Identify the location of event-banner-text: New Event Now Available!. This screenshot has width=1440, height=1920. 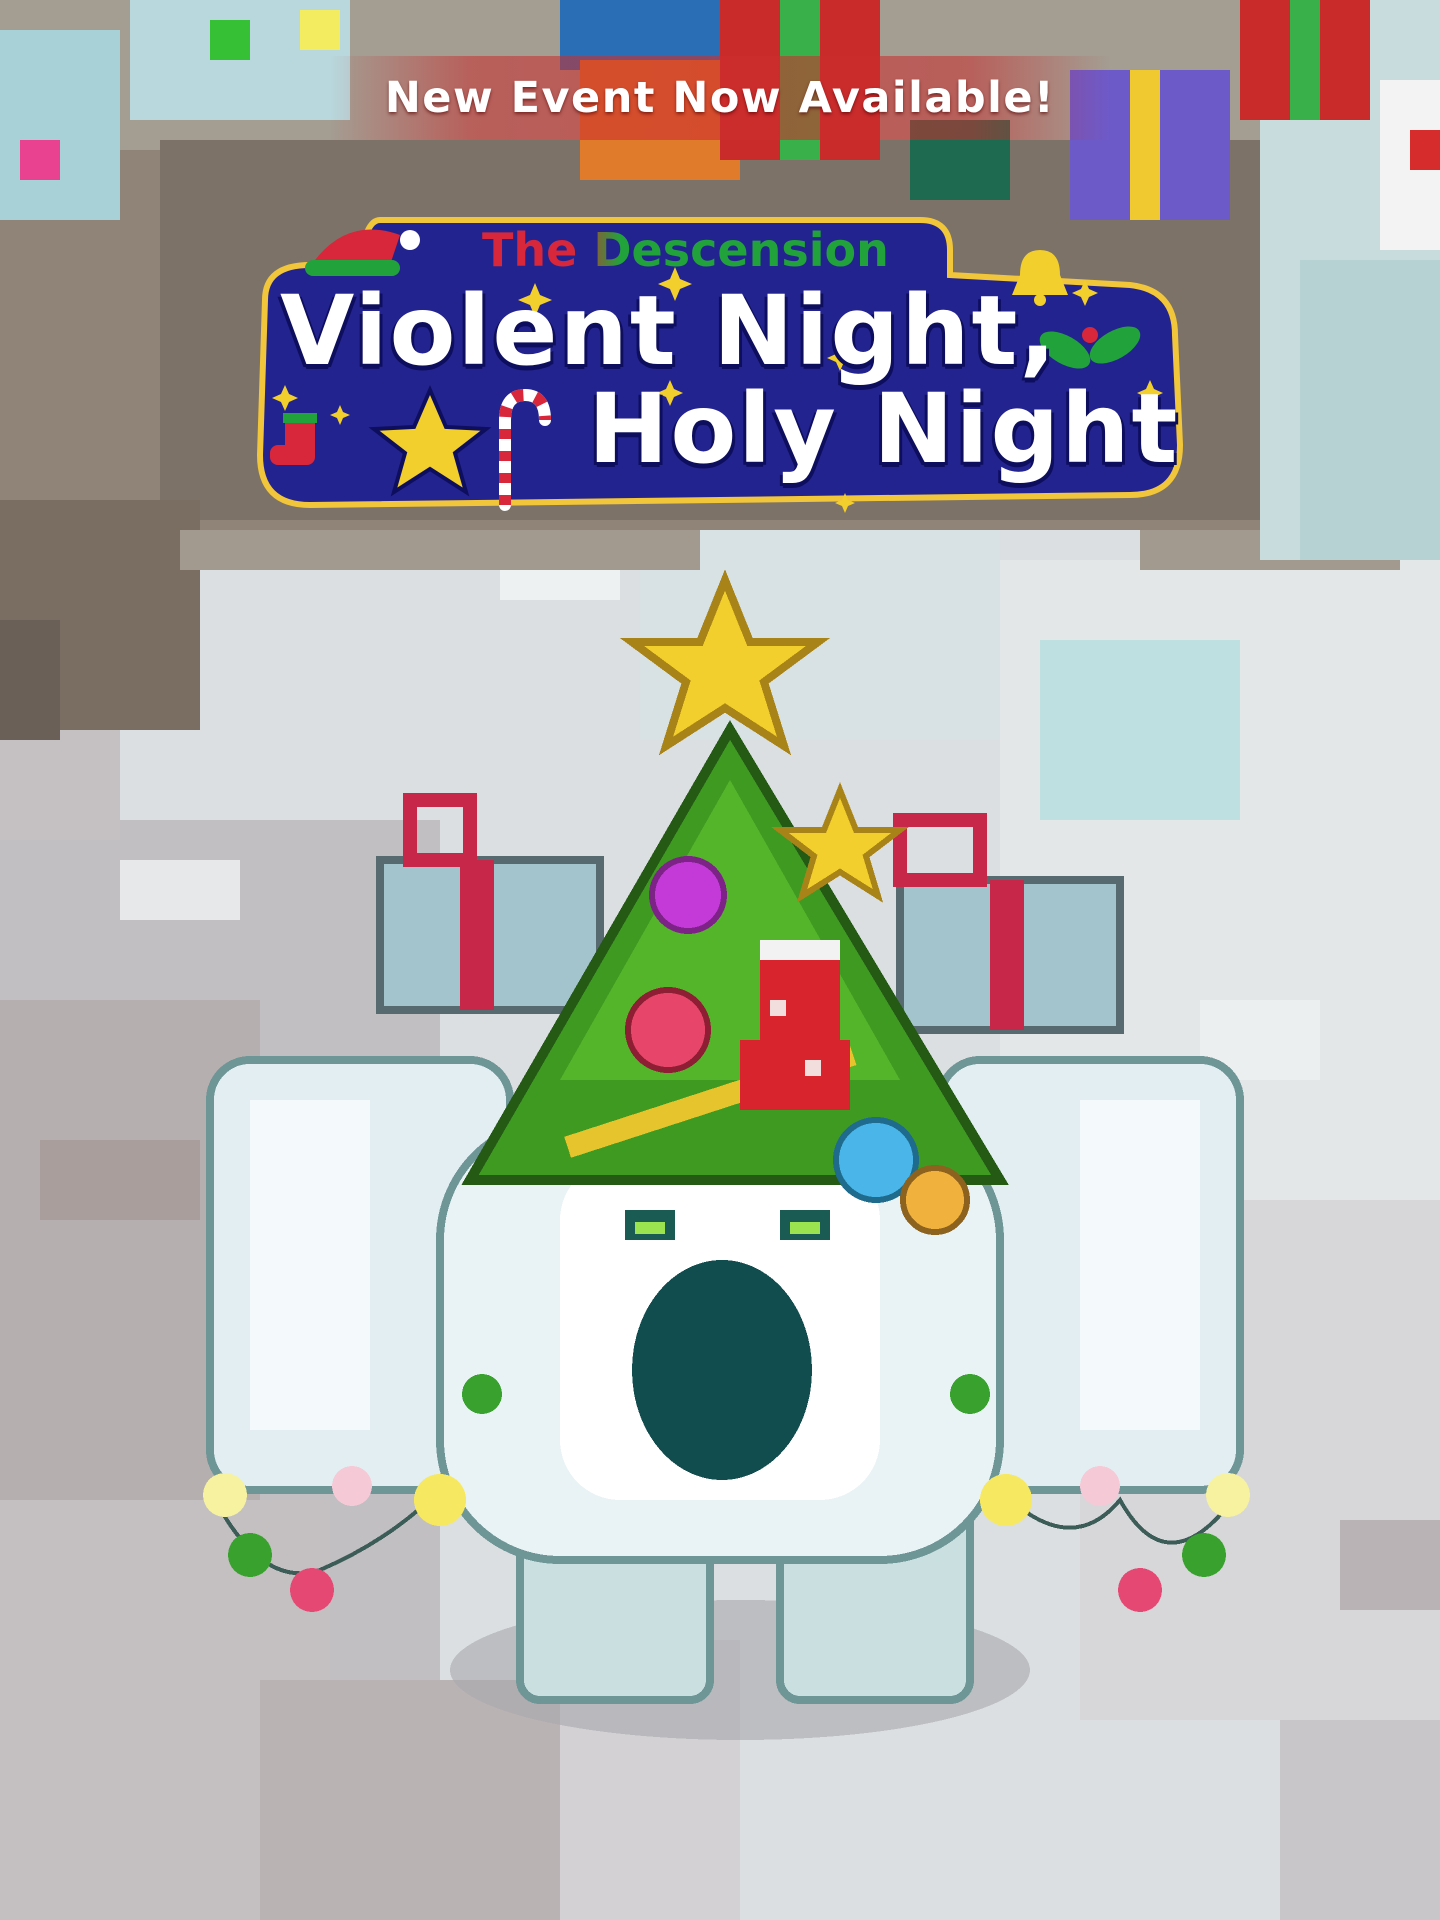
(720, 98).